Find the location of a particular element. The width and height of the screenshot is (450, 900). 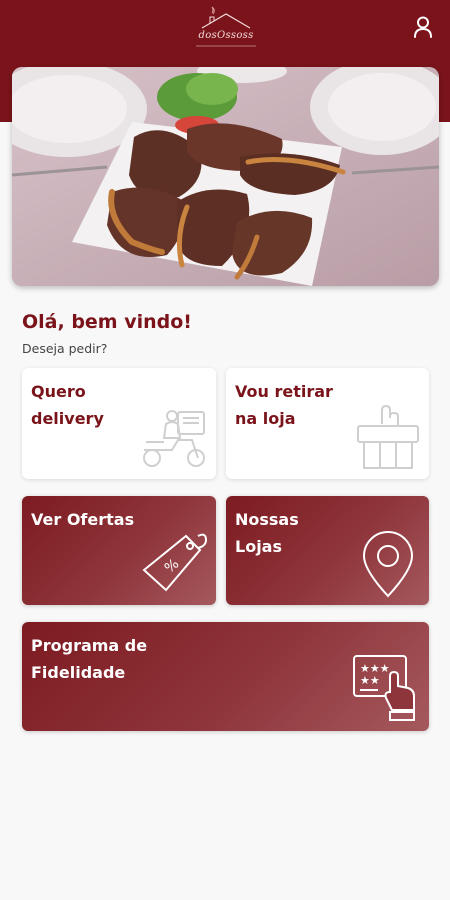

profile-button is located at coordinates (423, 27).